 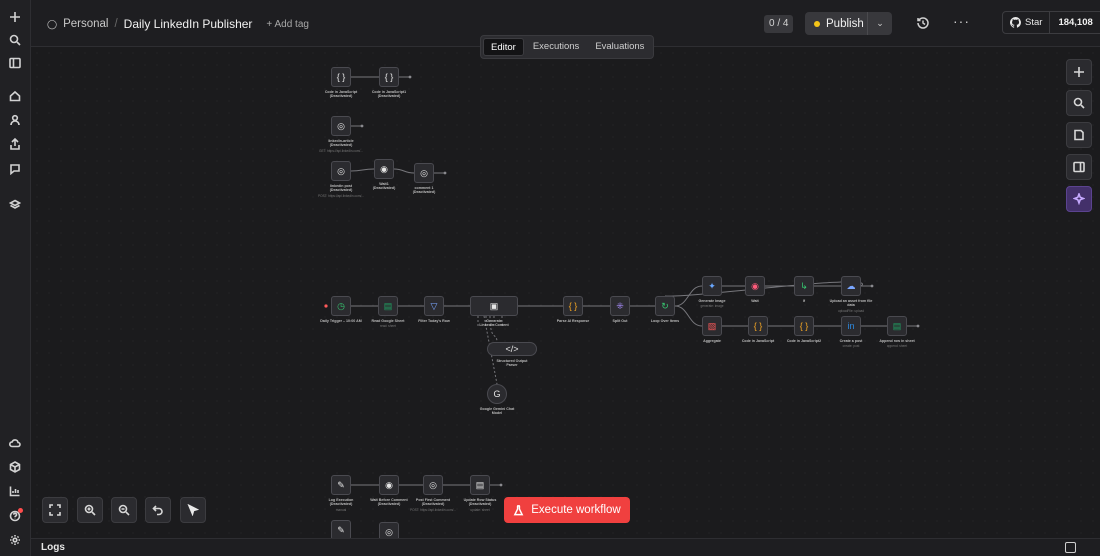 I want to click on sticky-note-button, so click(x=1079, y=135).